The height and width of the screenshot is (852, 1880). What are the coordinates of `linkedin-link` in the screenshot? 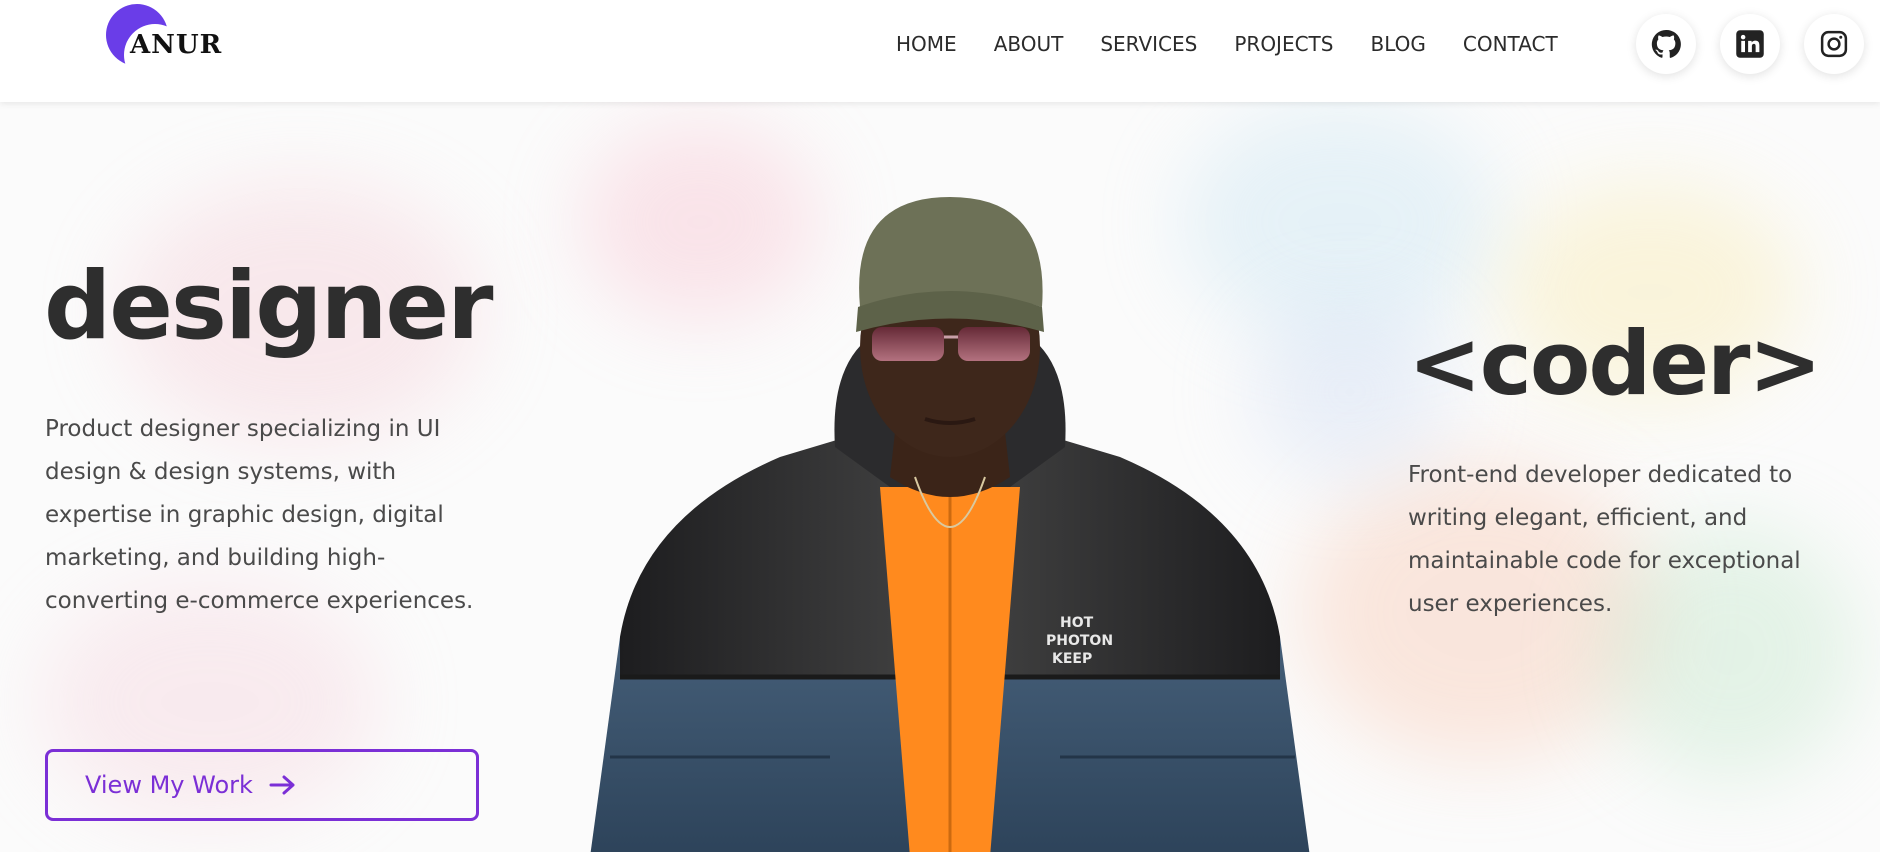 It's located at (1750, 44).